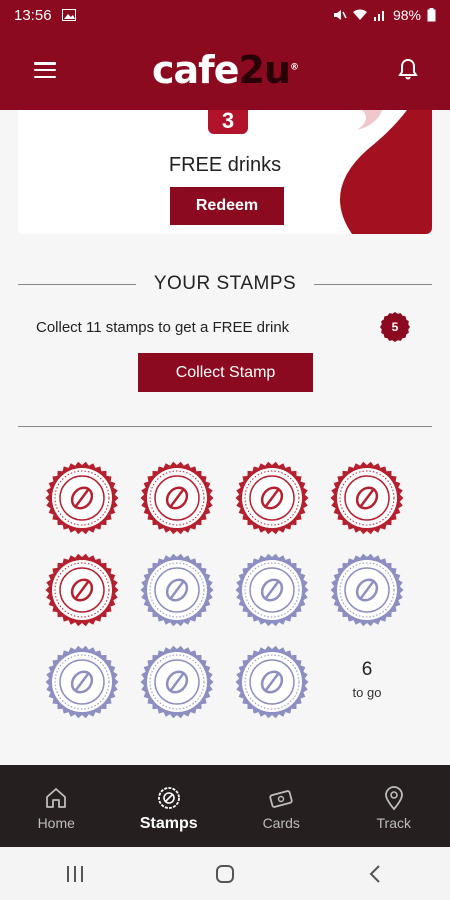 This screenshot has width=450, height=900. Describe the element at coordinates (68, 15) in the screenshot. I see `image-icon` at that location.